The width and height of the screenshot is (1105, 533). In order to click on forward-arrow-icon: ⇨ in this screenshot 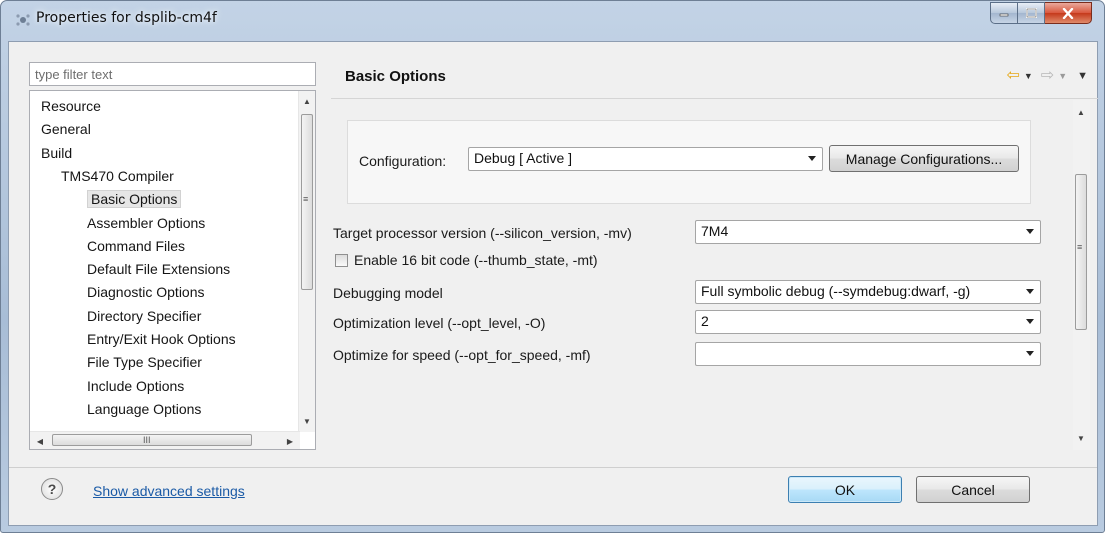, I will do `click(1047, 76)`.